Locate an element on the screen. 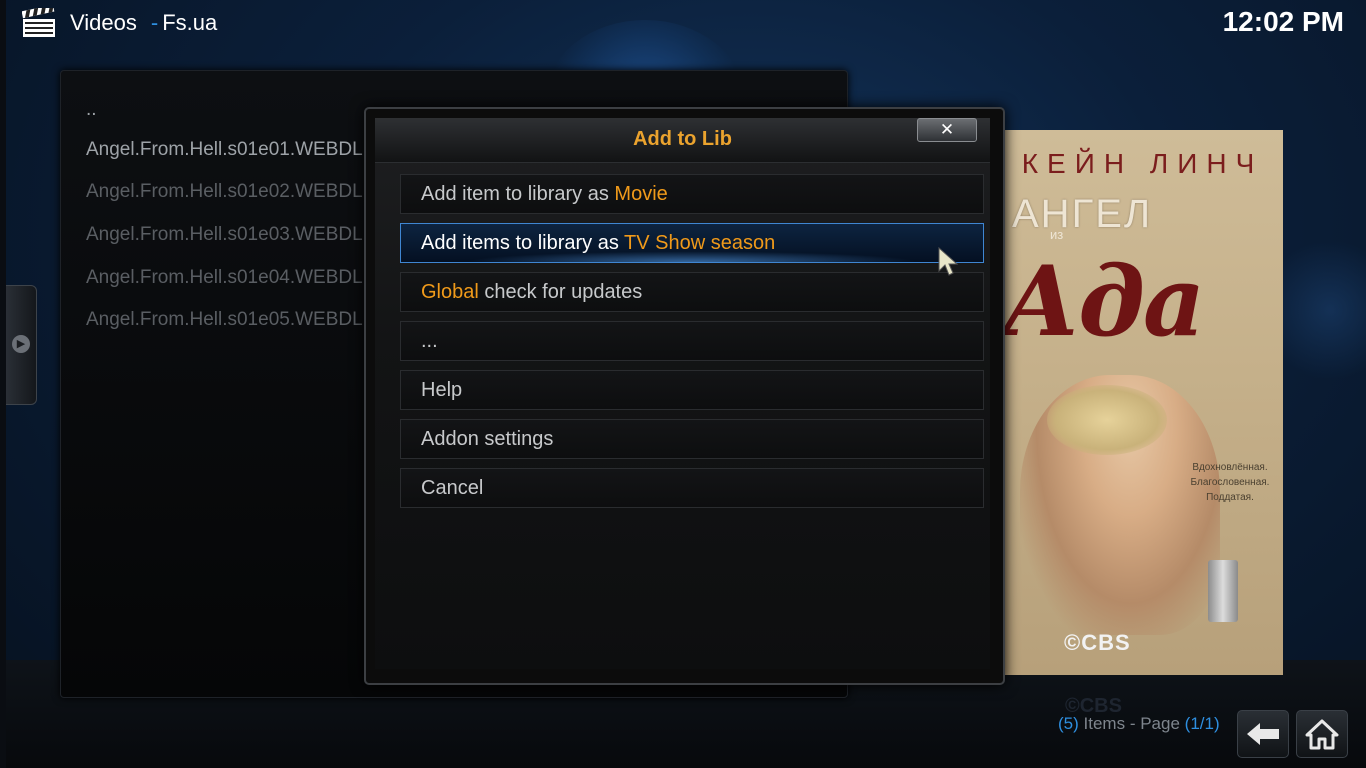  menu-item-text: Add items to library as is located at coordinates (523, 243).